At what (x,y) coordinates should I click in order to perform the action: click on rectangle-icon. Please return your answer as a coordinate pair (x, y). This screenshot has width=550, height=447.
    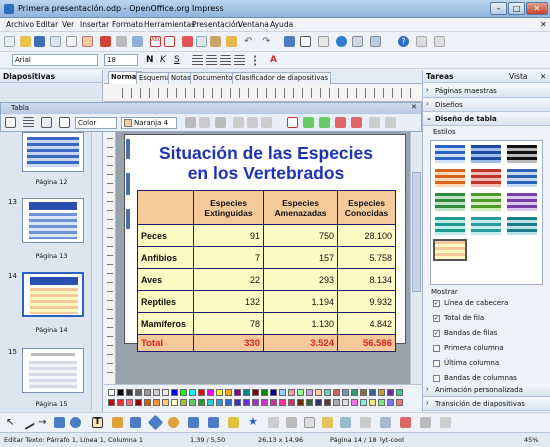
    Looking at the image, I should click on (59, 422).